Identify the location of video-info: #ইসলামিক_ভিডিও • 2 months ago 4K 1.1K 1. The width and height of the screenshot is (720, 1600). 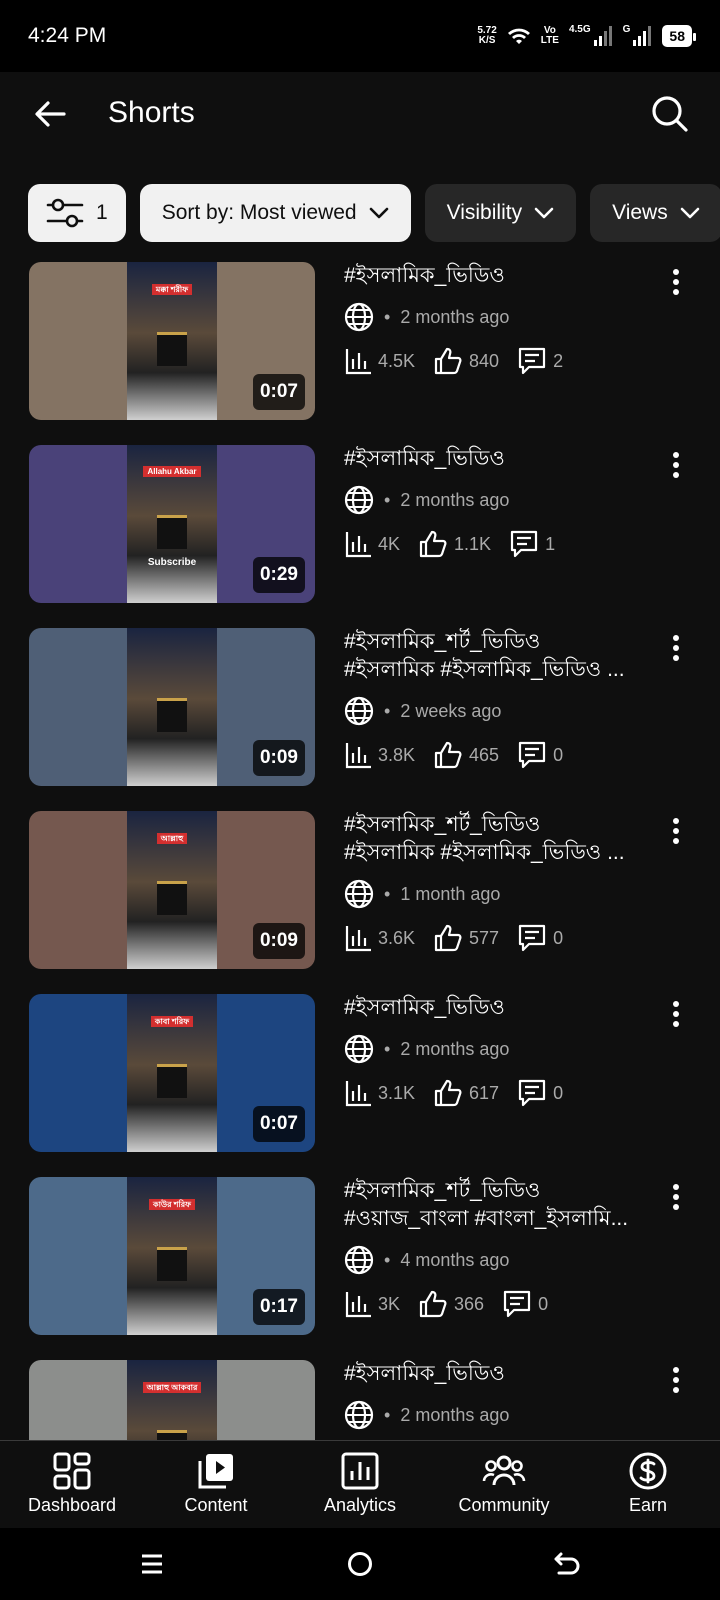
(494, 502).